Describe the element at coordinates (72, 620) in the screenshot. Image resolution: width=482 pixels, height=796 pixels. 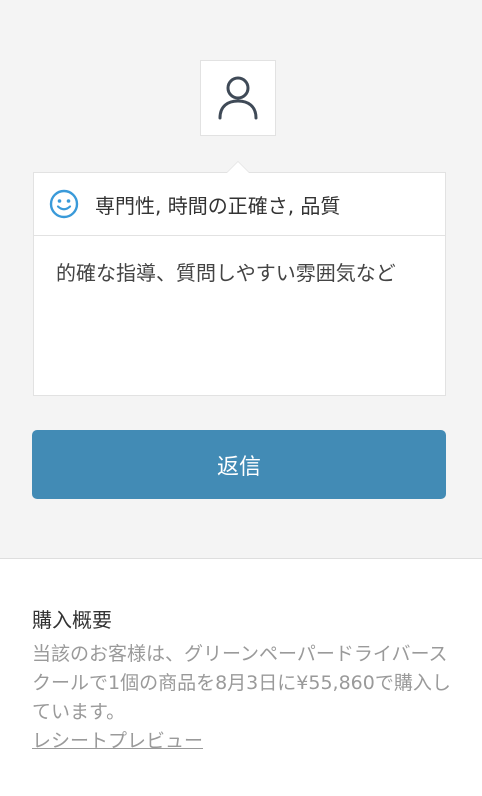
I see `purchase-summary-title: 購入概要` at that location.